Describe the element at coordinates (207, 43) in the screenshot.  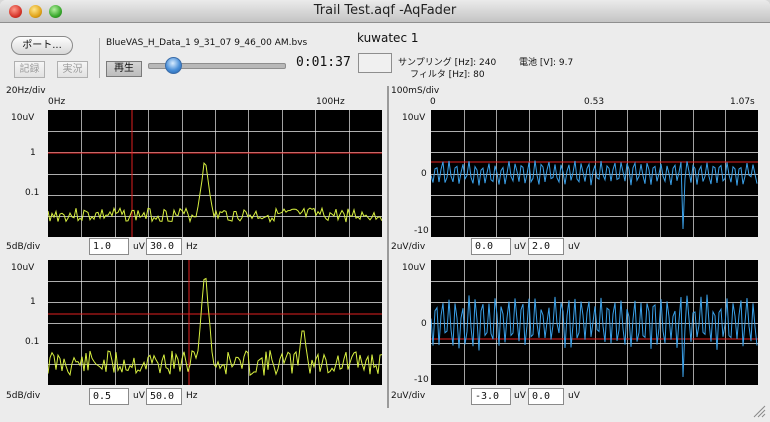
I see `file-name: BlueVAS_H_Data_1 9_31_07 9_46_00 AM.bvs` at that location.